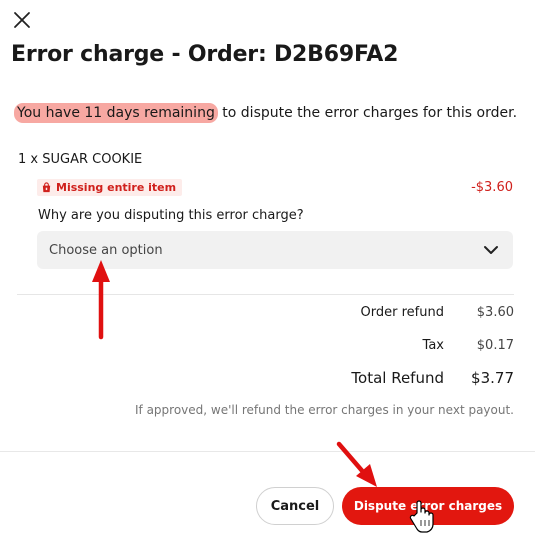  What do you see at coordinates (267, 451) in the screenshot?
I see `footer-divider` at bounding box center [267, 451].